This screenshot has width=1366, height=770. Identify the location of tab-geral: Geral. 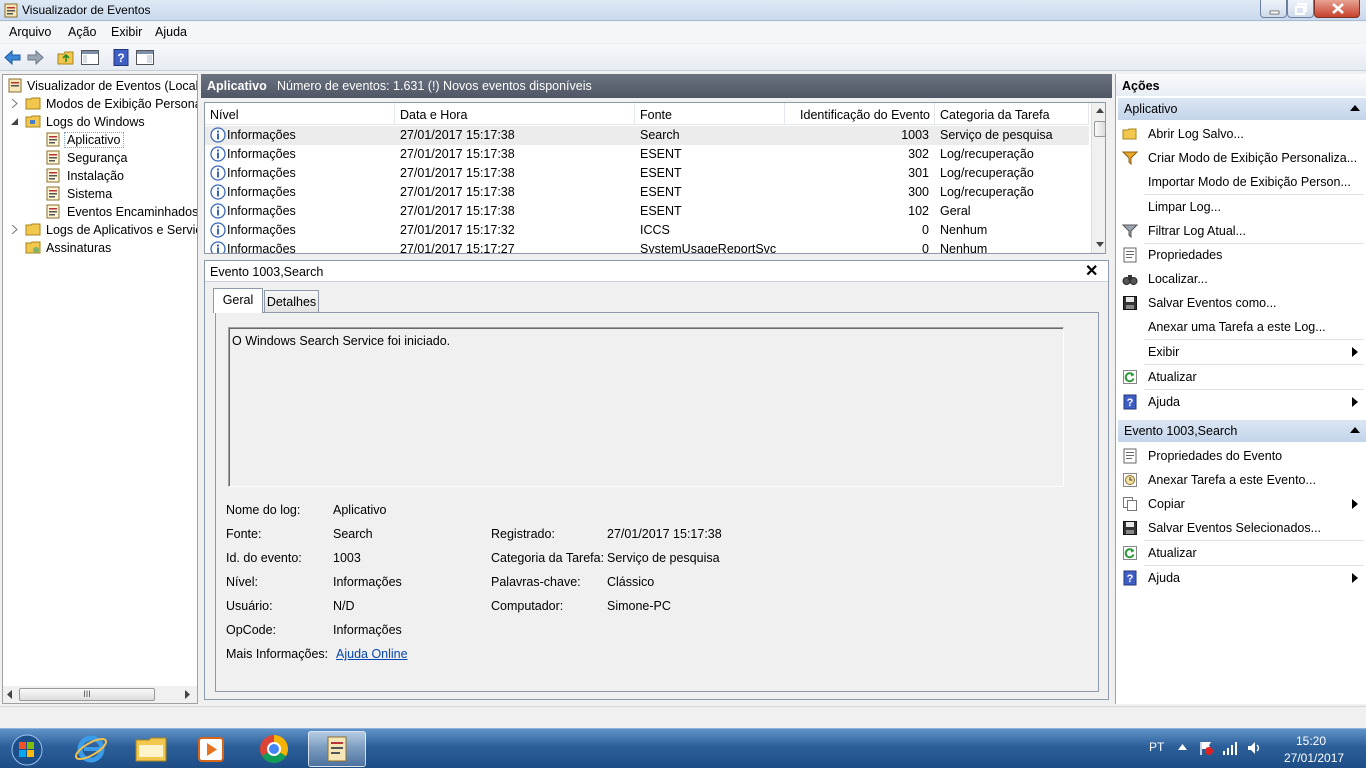
(238, 300).